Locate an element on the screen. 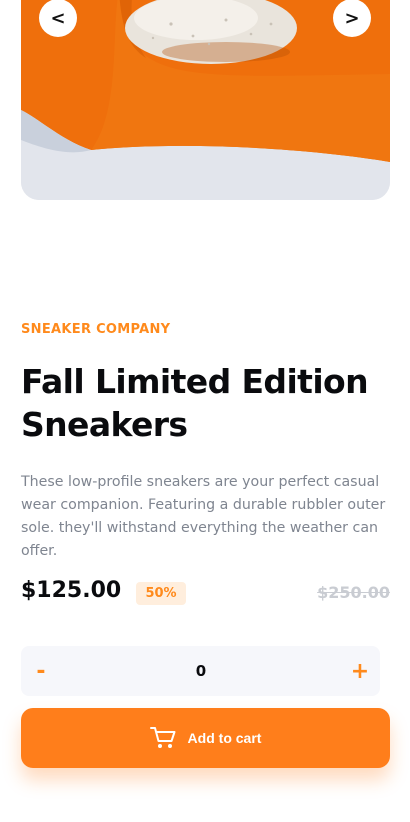 This screenshot has height=822, width=410. quantity-value: 0 is located at coordinates (201, 671).